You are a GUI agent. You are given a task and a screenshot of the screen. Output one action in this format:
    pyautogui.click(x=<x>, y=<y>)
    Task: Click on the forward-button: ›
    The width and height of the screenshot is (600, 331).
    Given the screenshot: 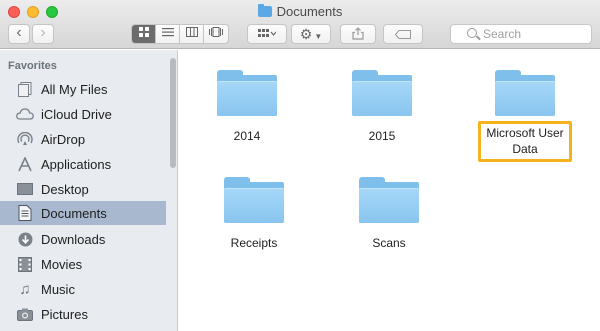 What is the action you would take?
    pyautogui.click(x=43, y=34)
    